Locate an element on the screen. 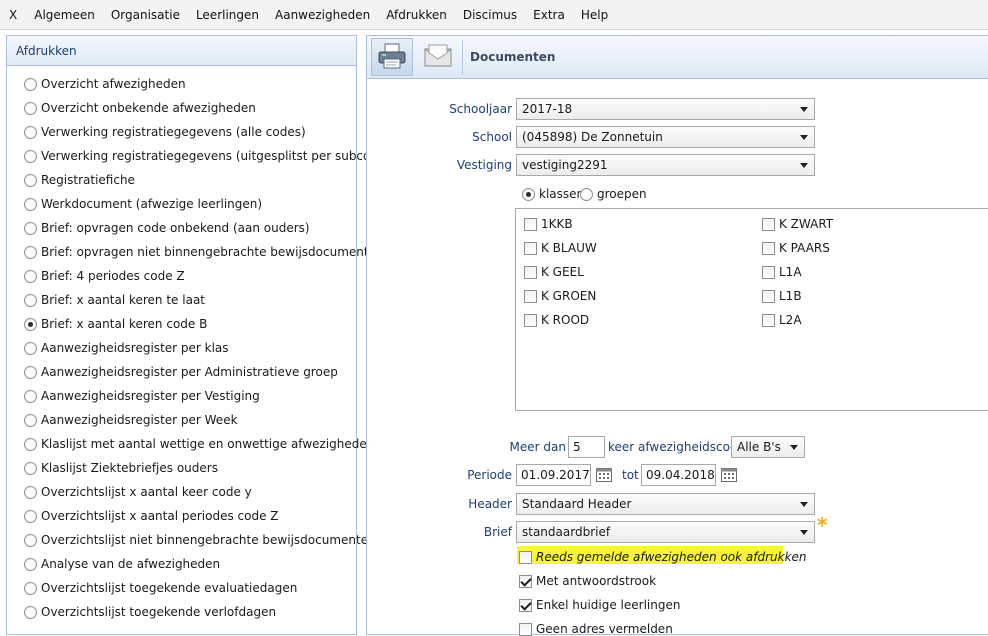 This screenshot has height=636, width=988. print-option-item: Registratiefiche is located at coordinates (207, 180).